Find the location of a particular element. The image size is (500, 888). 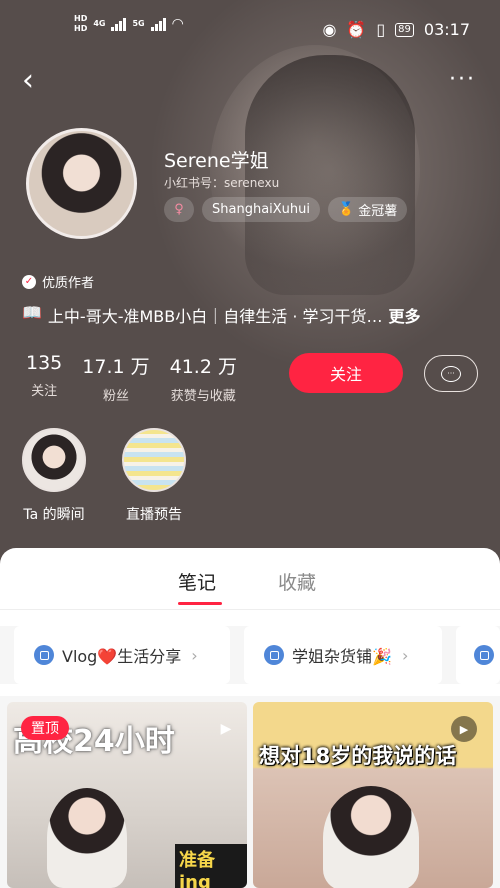

stat-number: 17.1 万 is located at coordinates (116, 367).